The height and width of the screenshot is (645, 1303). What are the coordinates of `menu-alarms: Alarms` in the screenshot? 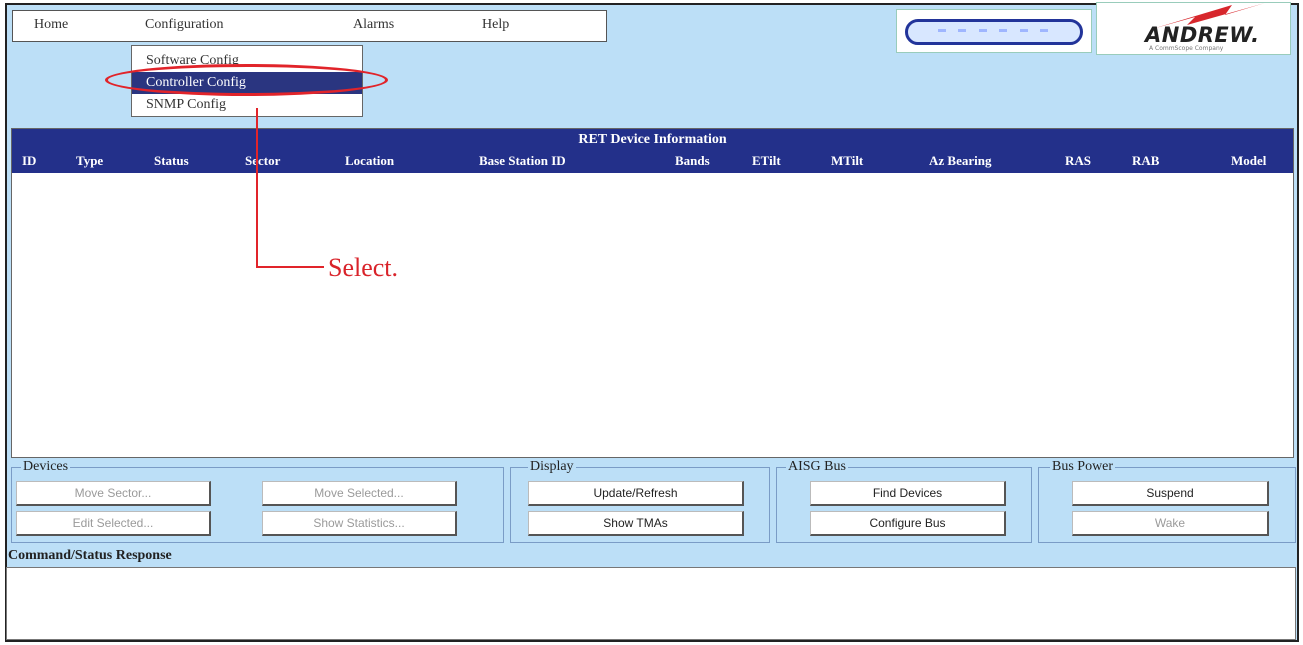 It's located at (373, 25).